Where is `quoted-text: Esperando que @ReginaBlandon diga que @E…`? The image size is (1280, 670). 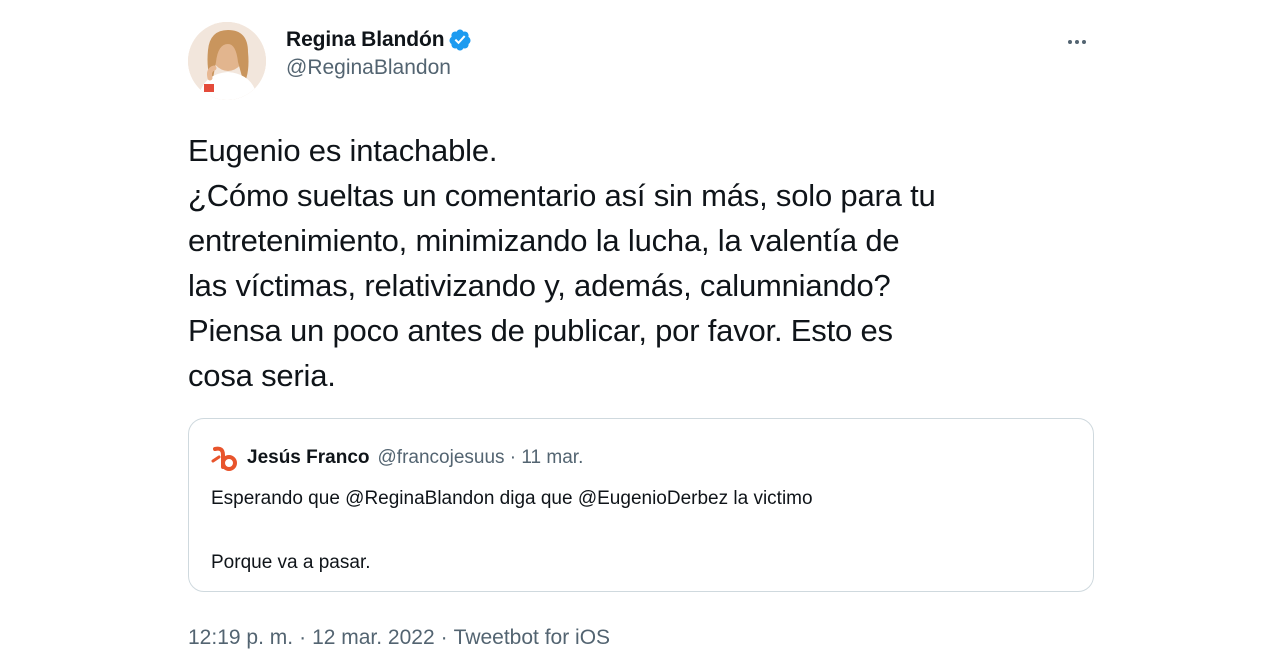 quoted-text: Esperando que @ReginaBlandon diga que @E… is located at coordinates (512, 530).